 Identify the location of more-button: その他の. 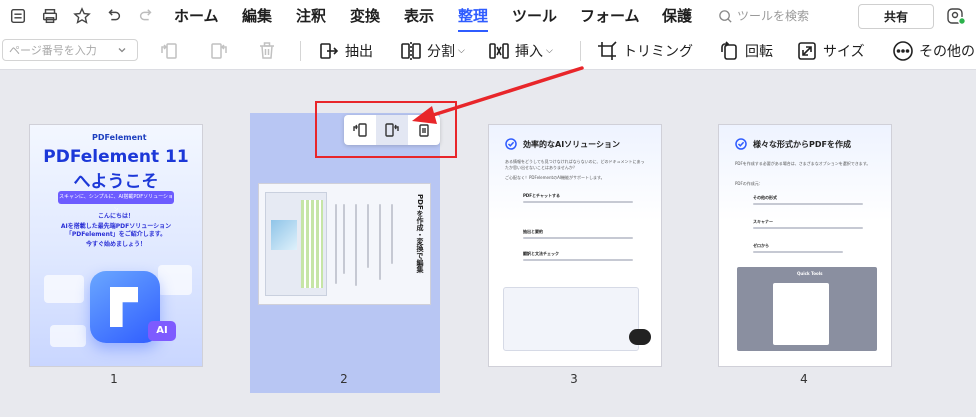
(933, 51).